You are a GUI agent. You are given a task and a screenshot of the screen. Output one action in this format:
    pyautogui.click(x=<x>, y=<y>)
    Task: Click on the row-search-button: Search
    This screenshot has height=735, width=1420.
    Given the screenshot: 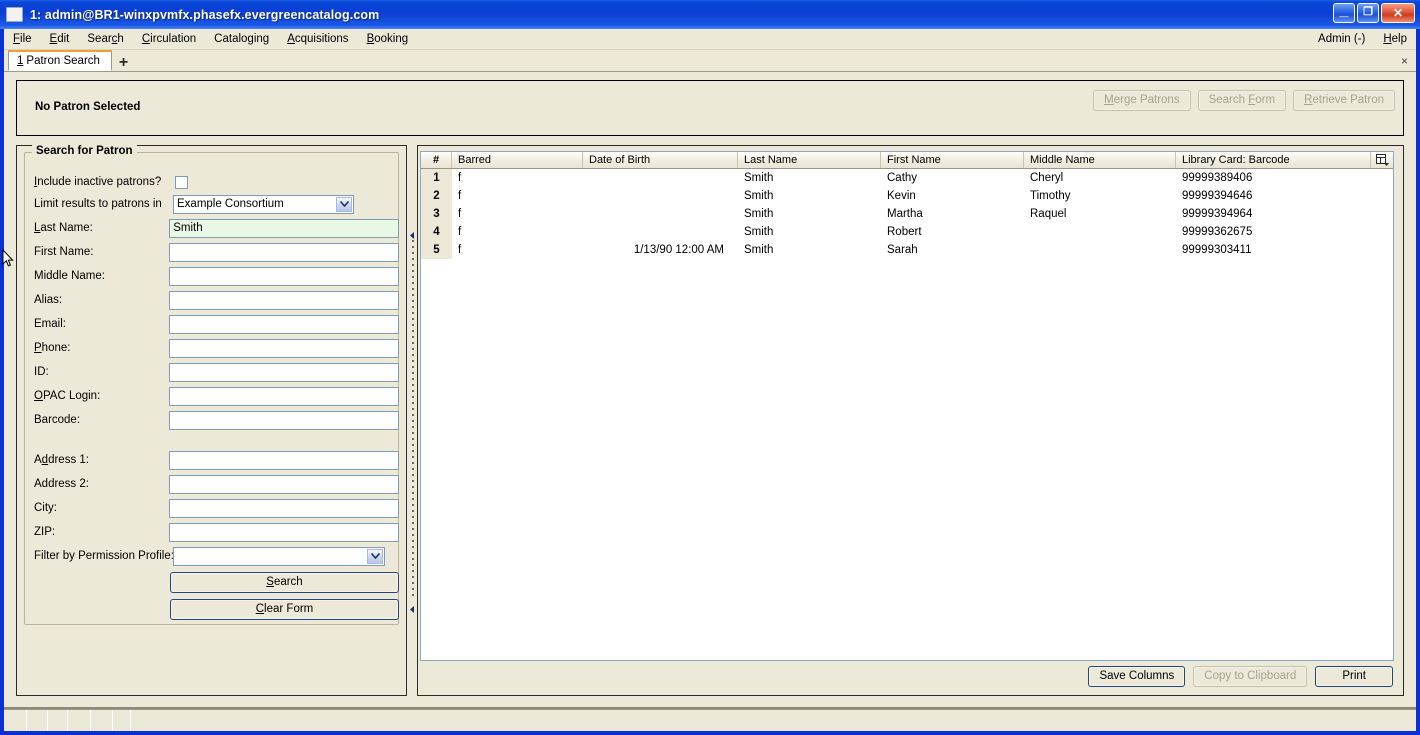 What is the action you would take?
    pyautogui.click(x=212, y=582)
    